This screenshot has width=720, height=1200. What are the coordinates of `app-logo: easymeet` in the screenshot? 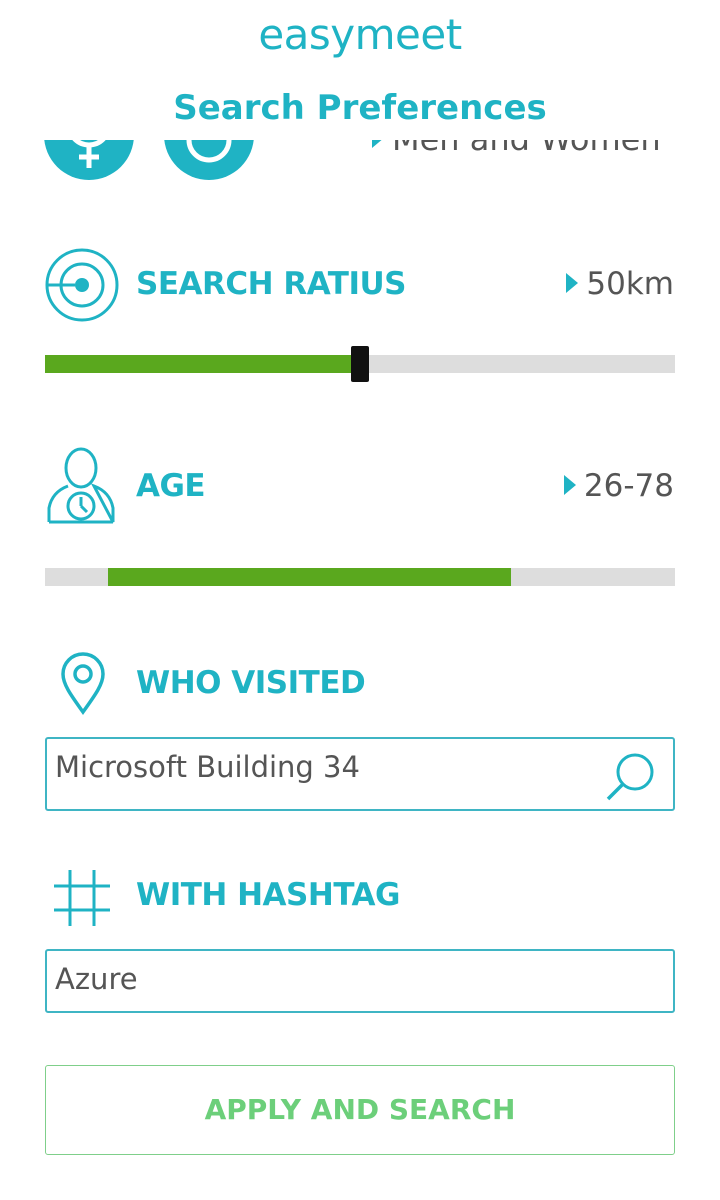 It's located at (360, 34).